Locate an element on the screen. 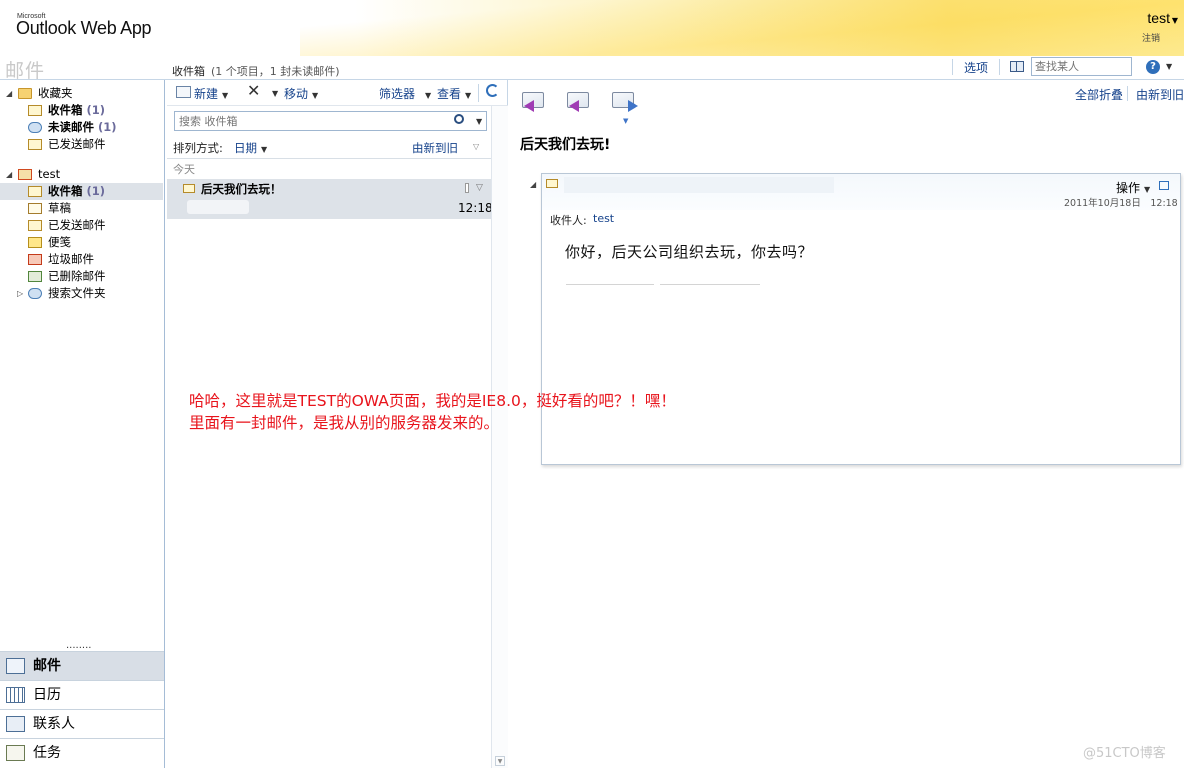 The image size is (1184, 768). message-time: 12:18 is located at coordinates (475, 208).